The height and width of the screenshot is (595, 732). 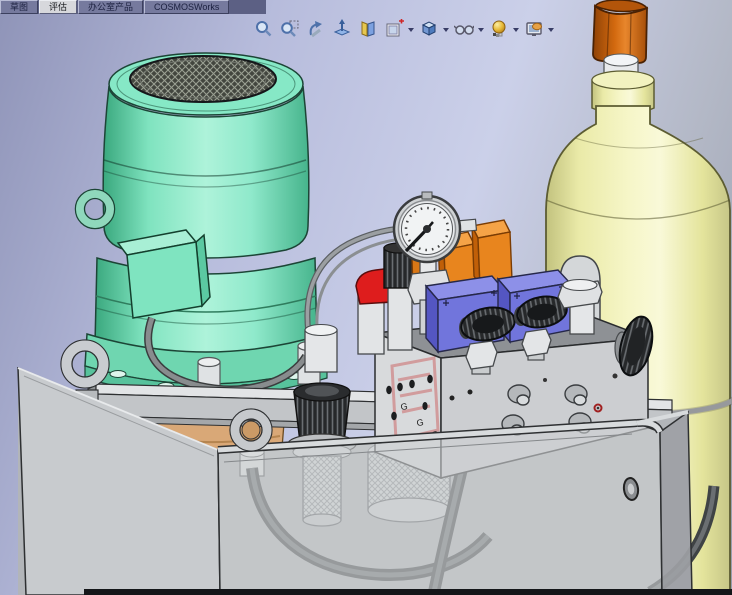 I want to click on display-style-dropdown-icon, so click(x=446, y=31).